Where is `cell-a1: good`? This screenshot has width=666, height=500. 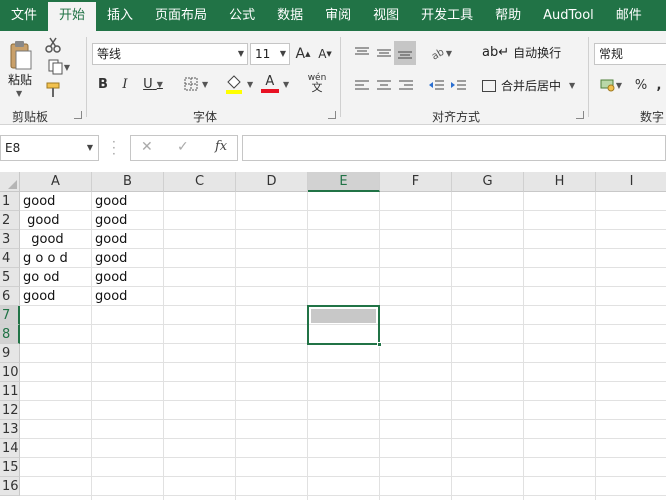 cell-a1: good is located at coordinates (56, 201).